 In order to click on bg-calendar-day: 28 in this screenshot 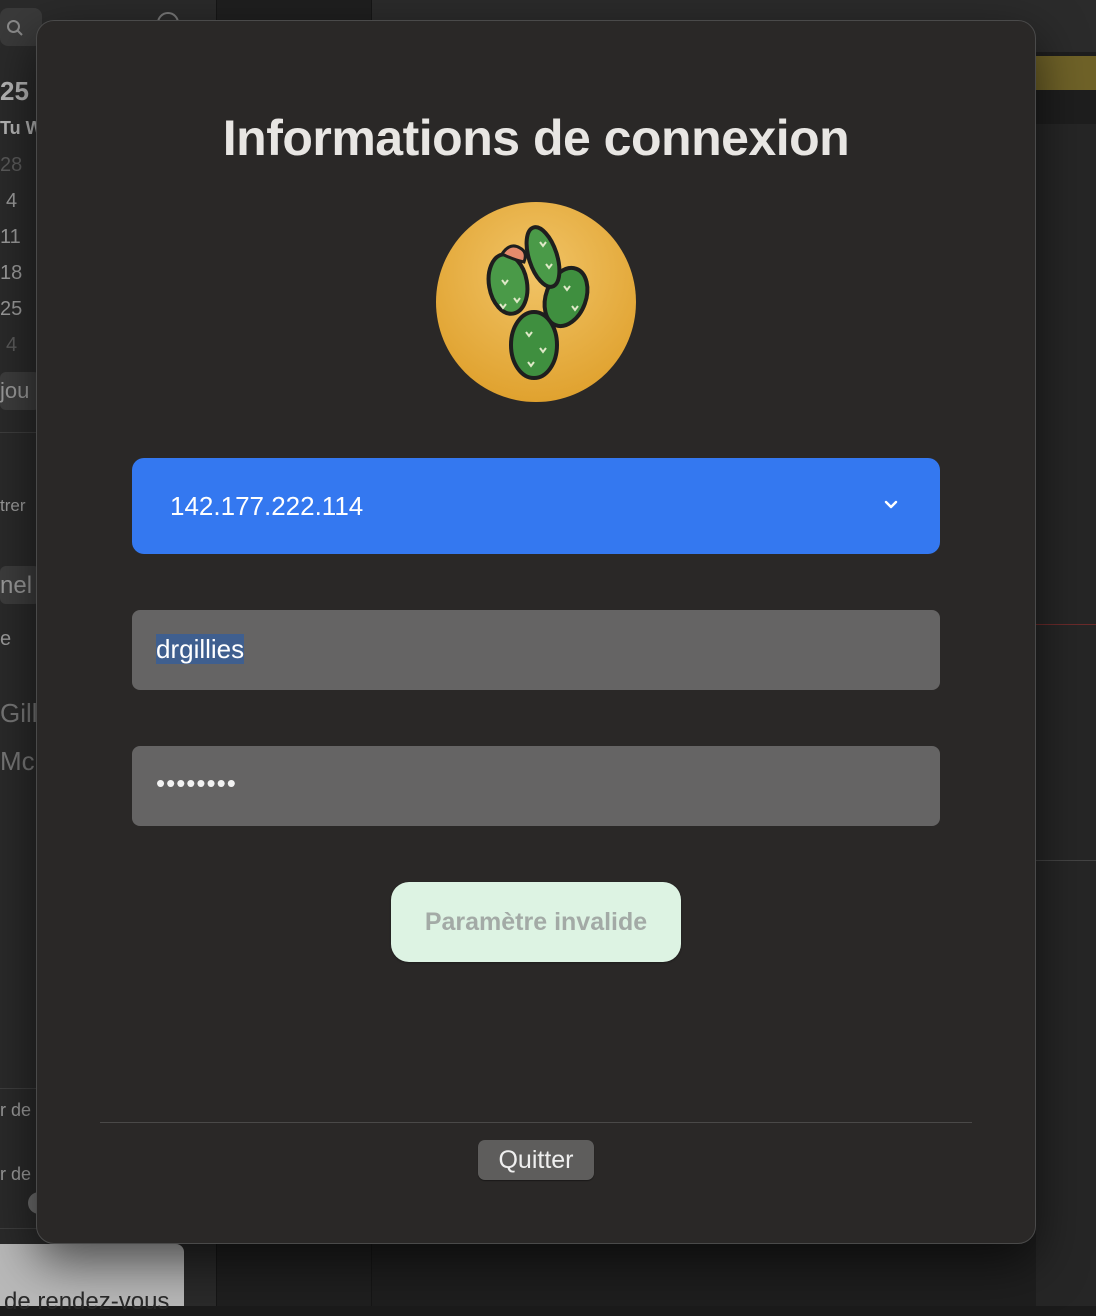, I will do `click(11, 165)`.